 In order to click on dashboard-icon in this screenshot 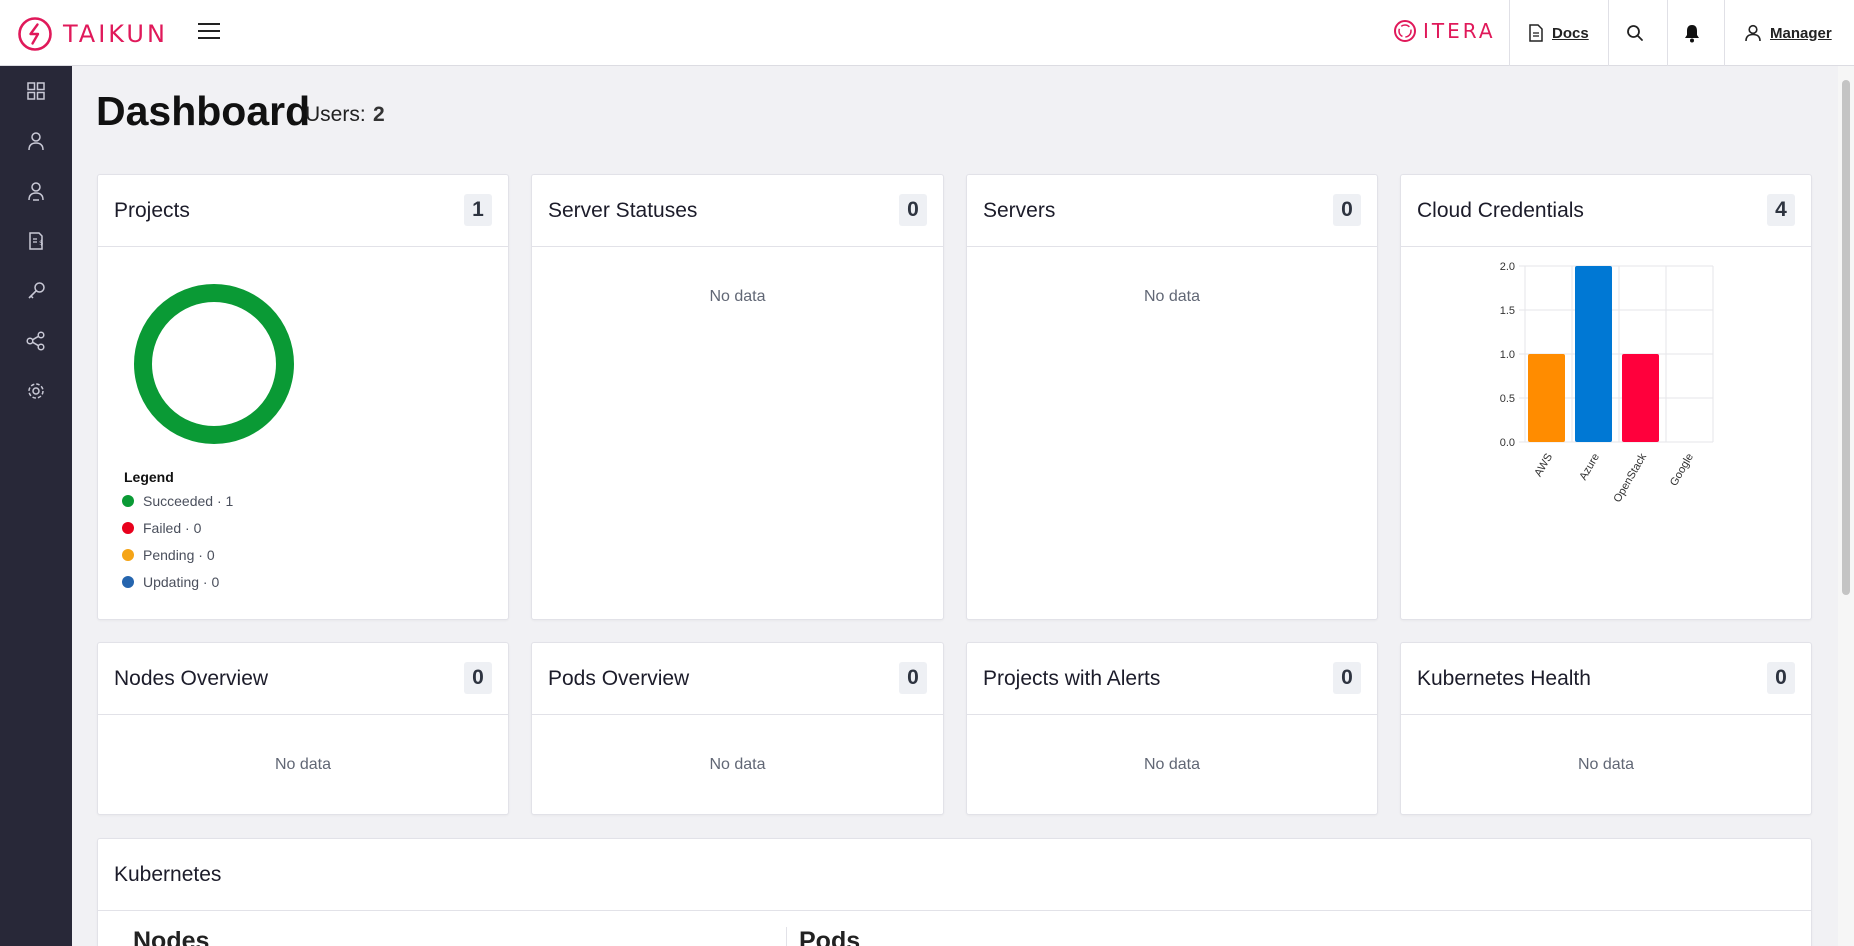, I will do `click(36, 91)`.